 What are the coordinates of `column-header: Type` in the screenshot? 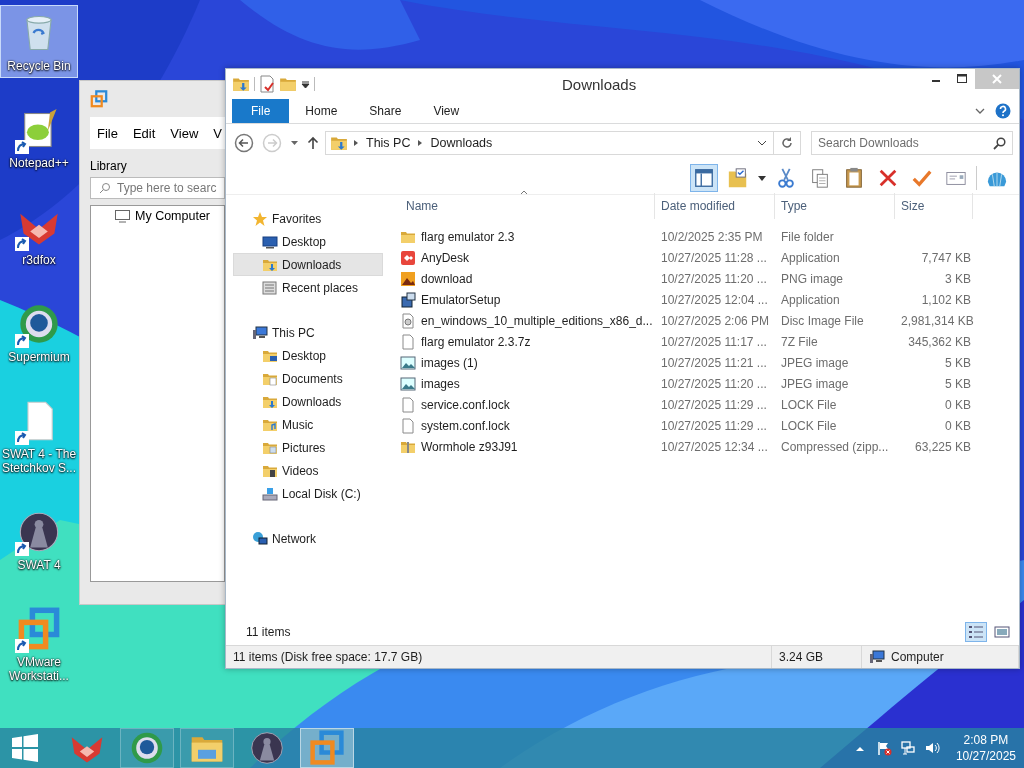 It's located at (835, 206).